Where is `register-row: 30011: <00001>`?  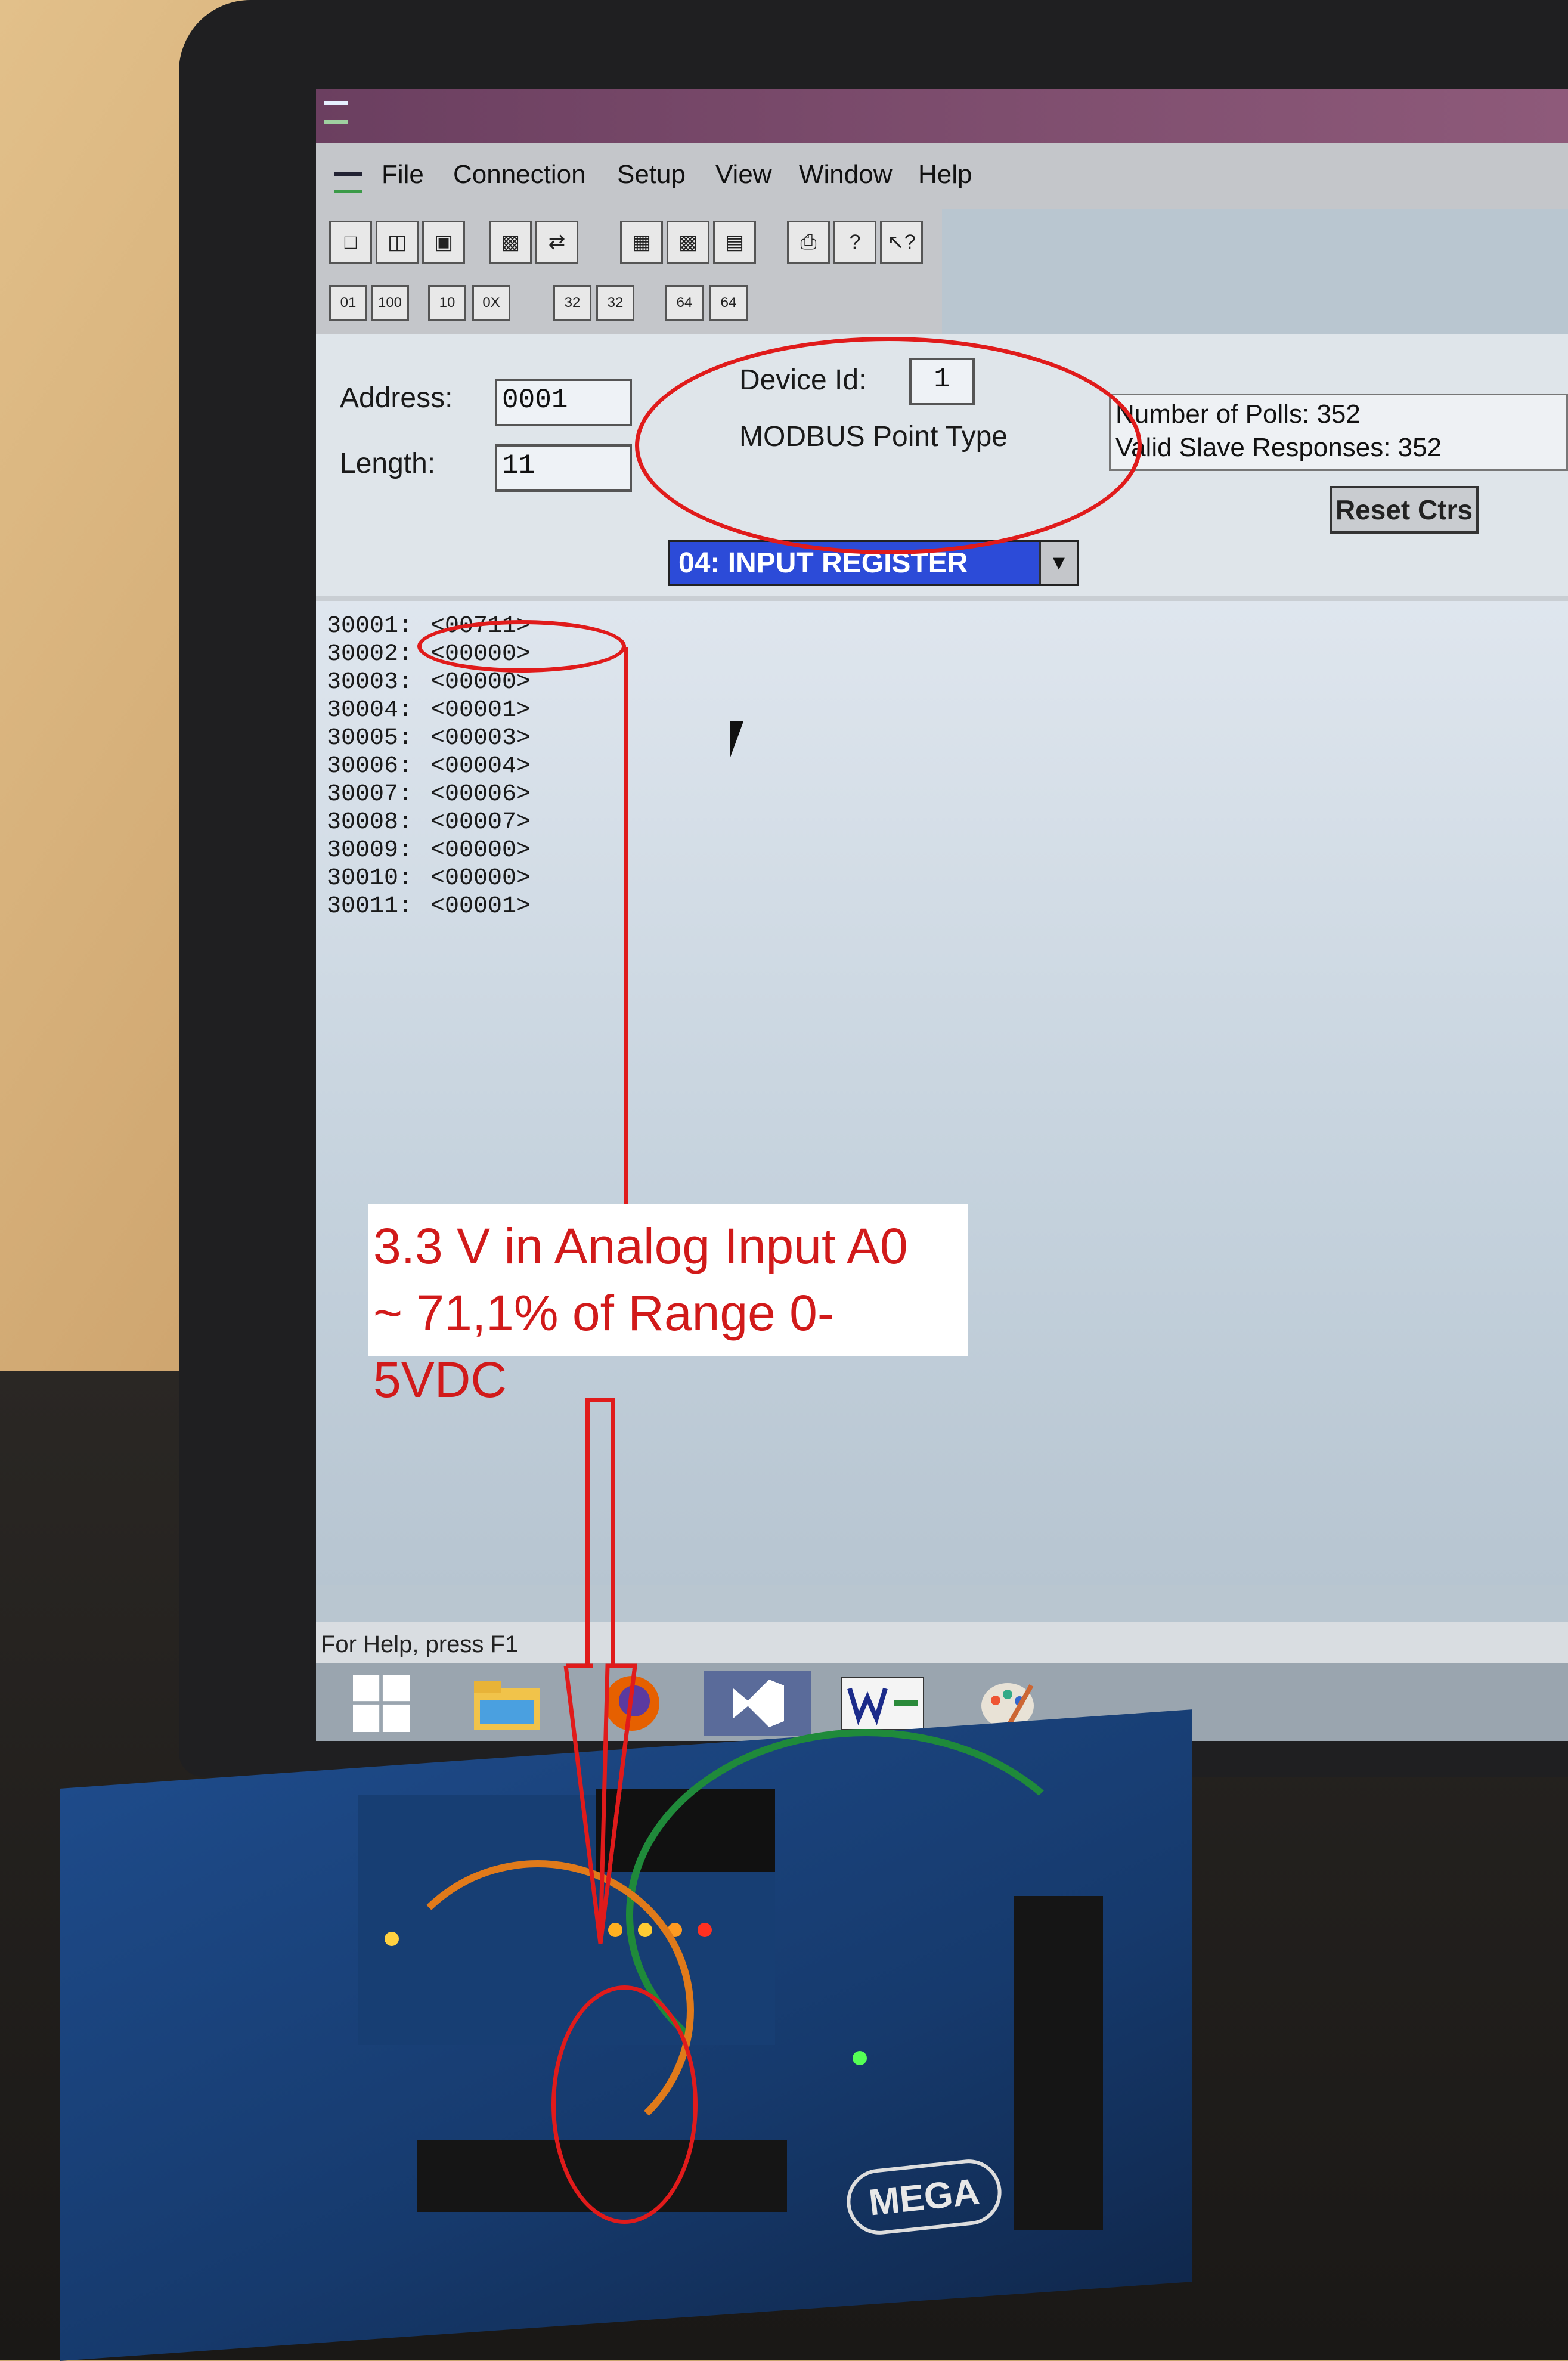 register-row: 30011: <00001> is located at coordinates (429, 906).